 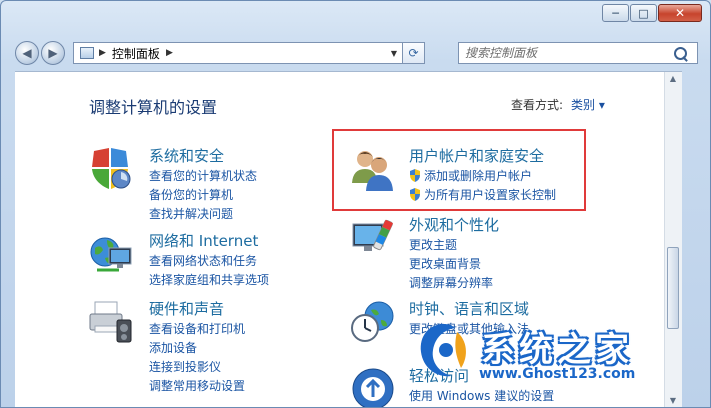 I want to click on link-find-fix-problems: 查找并解决问题, so click(x=191, y=213).